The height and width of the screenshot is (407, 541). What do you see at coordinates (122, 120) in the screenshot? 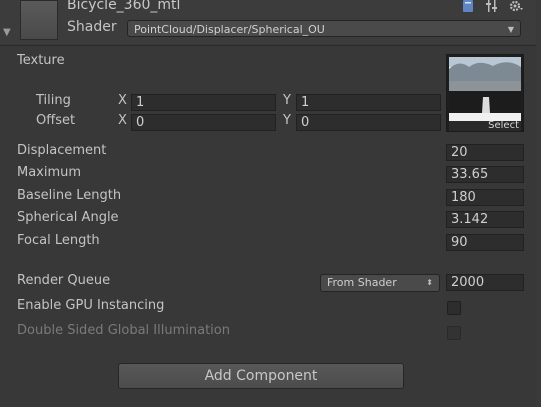
I see `offset-x-label: X` at bounding box center [122, 120].